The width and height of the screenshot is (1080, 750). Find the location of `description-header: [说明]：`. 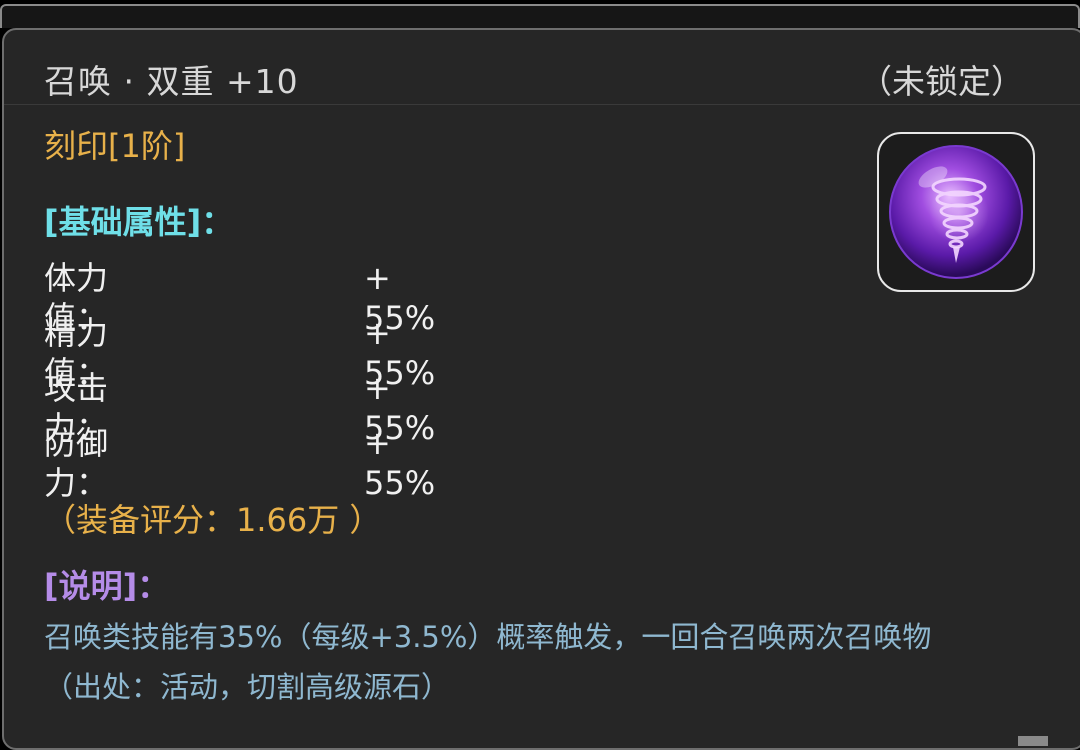

description-header: [说明]： is located at coordinates (107, 586).